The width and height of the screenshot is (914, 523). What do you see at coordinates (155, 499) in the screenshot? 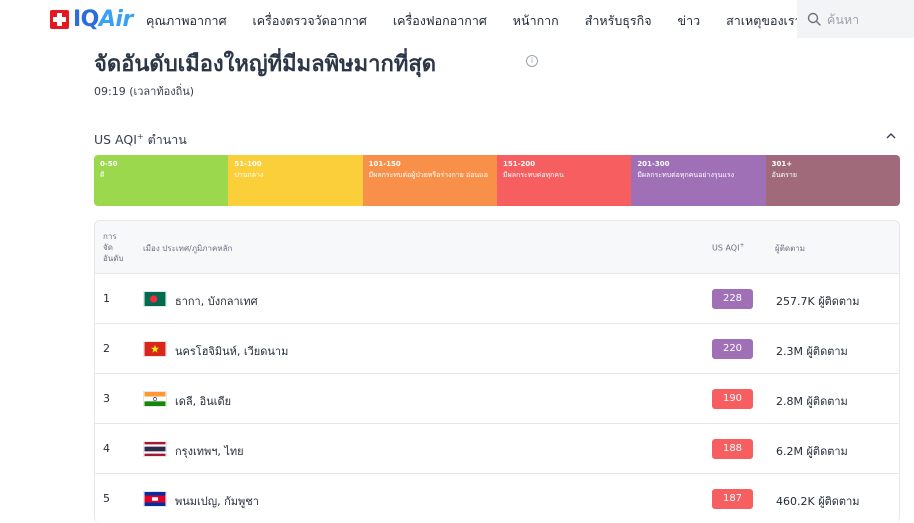
I see `cambodia-flag-icon` at bounding box center [155, 499].